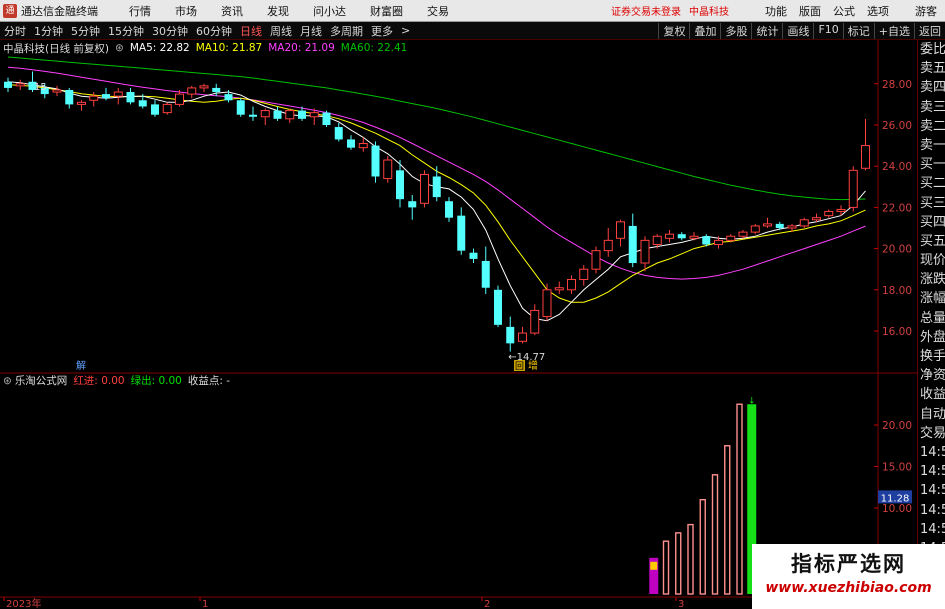 This screenshot has width=945, height=609. What do you see at coordinates (931, 394) in the screenshot?
I see `side-panel-item: 收益` at bounding box center [931, 394].